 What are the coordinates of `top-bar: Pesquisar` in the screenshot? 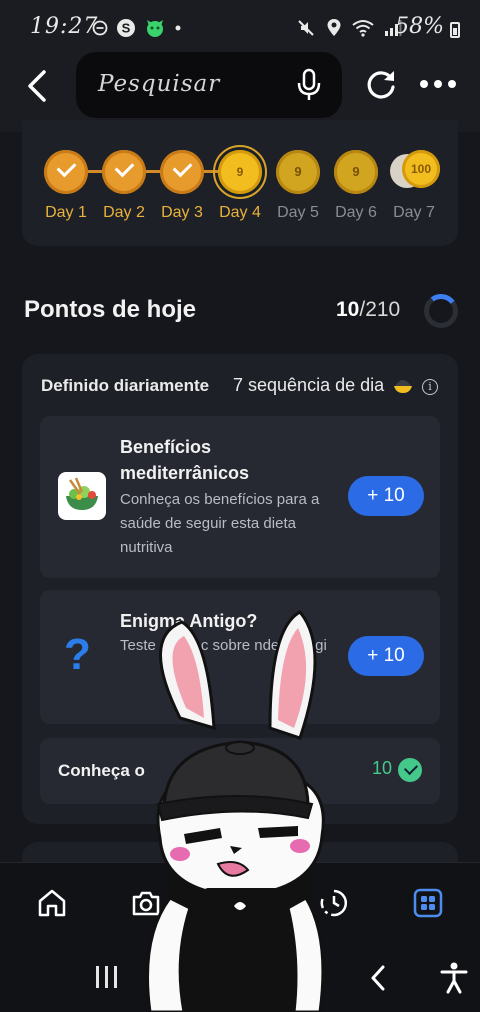 It's located at (240, 86).